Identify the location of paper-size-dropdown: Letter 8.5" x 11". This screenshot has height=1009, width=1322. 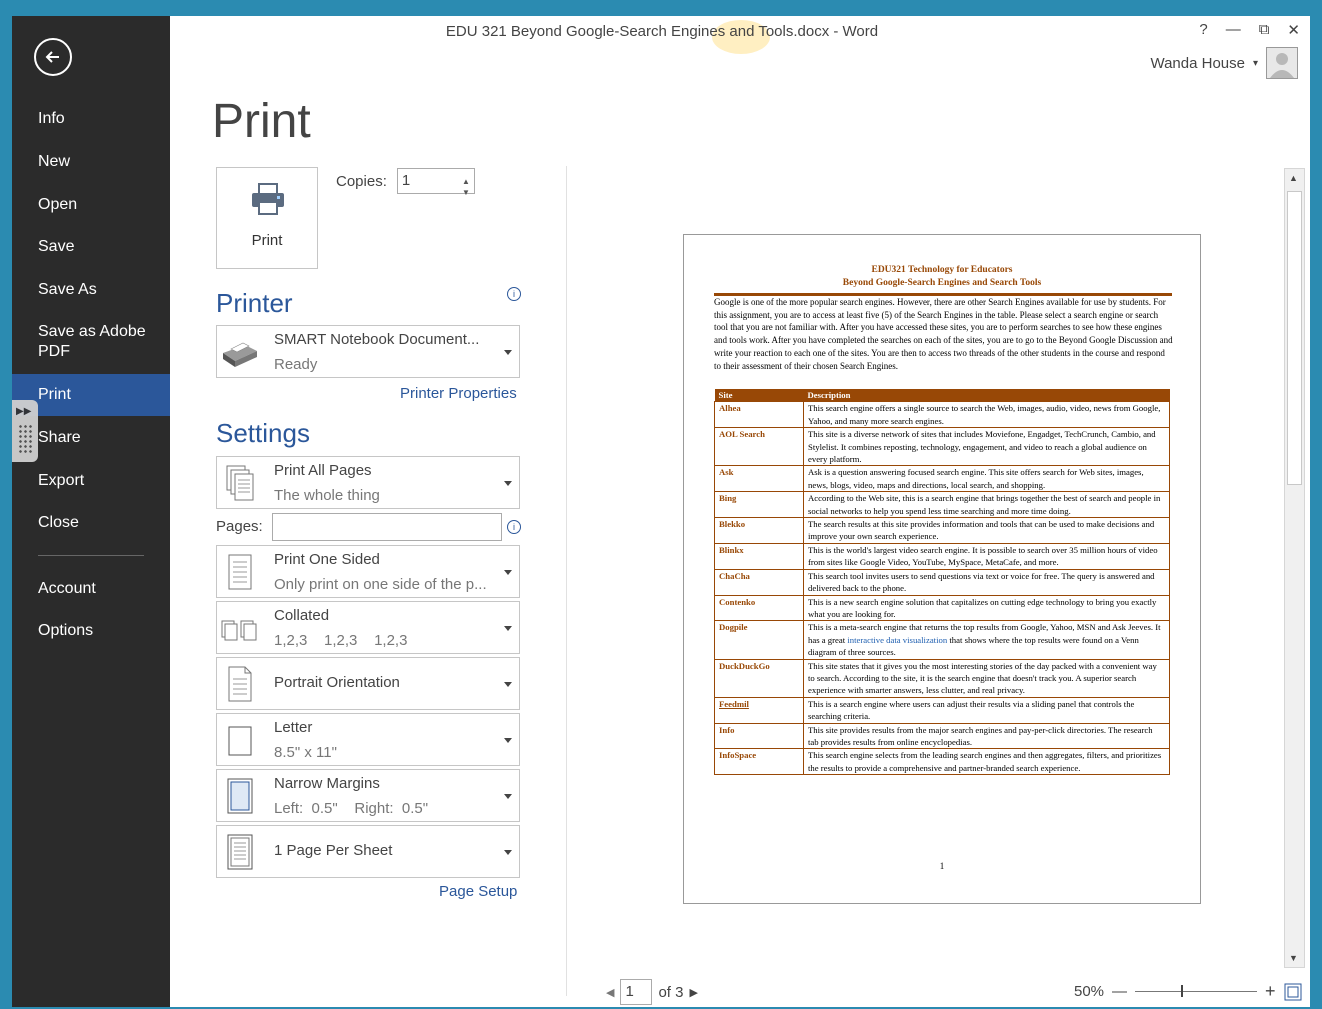
(368, 739).